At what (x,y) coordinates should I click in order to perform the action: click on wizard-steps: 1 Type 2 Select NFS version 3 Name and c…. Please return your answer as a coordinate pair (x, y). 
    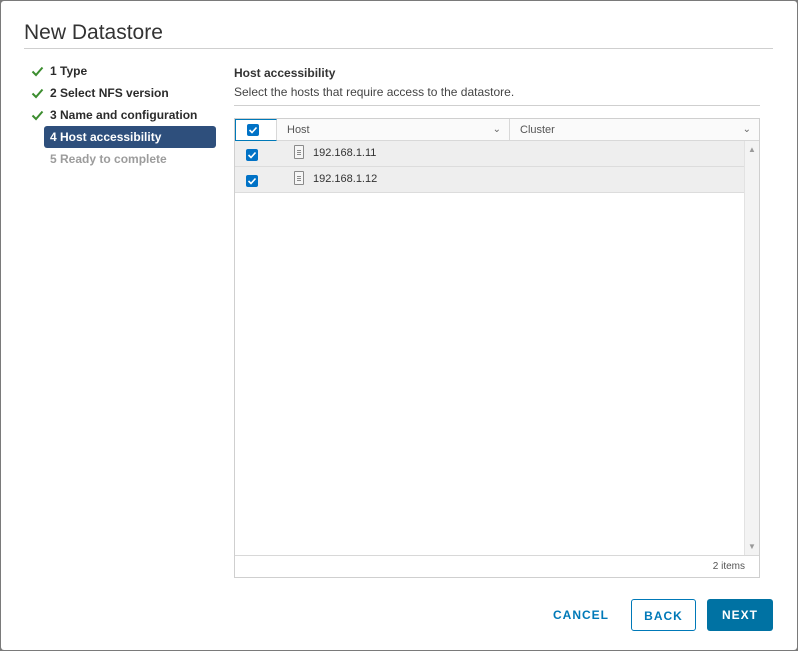
    Looking at the image, I should click on (123, 115).